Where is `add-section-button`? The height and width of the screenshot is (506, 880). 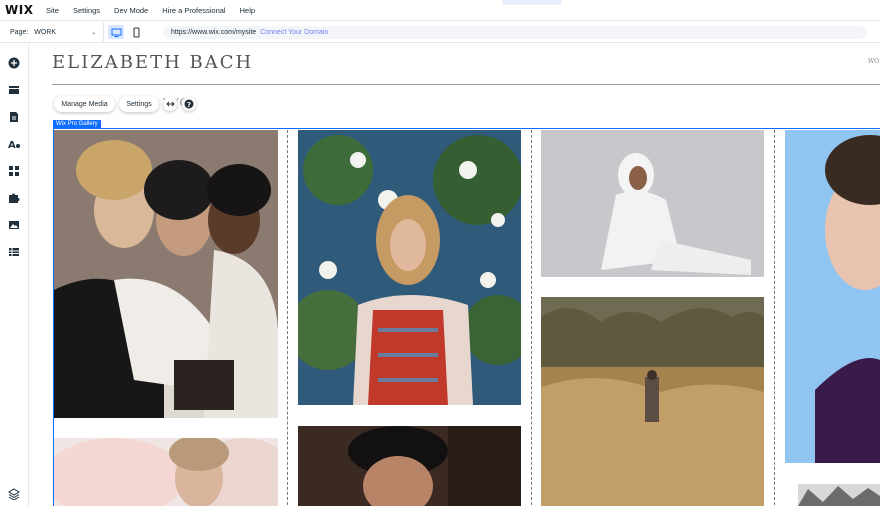 add-section-button is located at coordinates (14, 90).